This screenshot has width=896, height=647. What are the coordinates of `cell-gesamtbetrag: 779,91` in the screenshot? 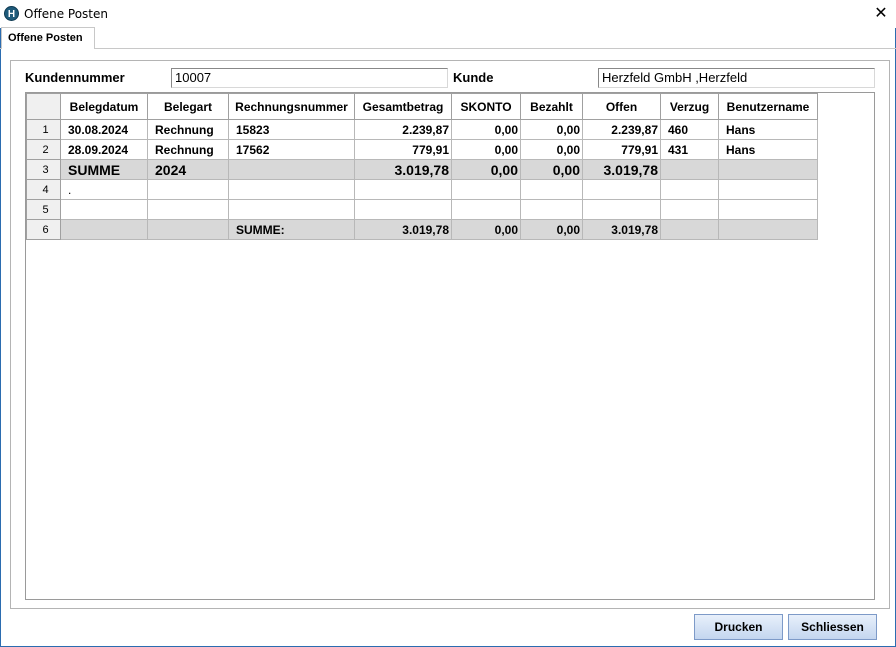 It's located at (403, 149).